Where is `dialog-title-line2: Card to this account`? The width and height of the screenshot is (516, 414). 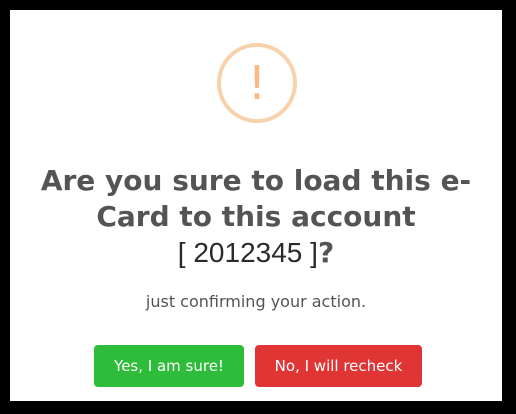 dialog-title-line2: Card to this account is located at coordinates (256, 216).